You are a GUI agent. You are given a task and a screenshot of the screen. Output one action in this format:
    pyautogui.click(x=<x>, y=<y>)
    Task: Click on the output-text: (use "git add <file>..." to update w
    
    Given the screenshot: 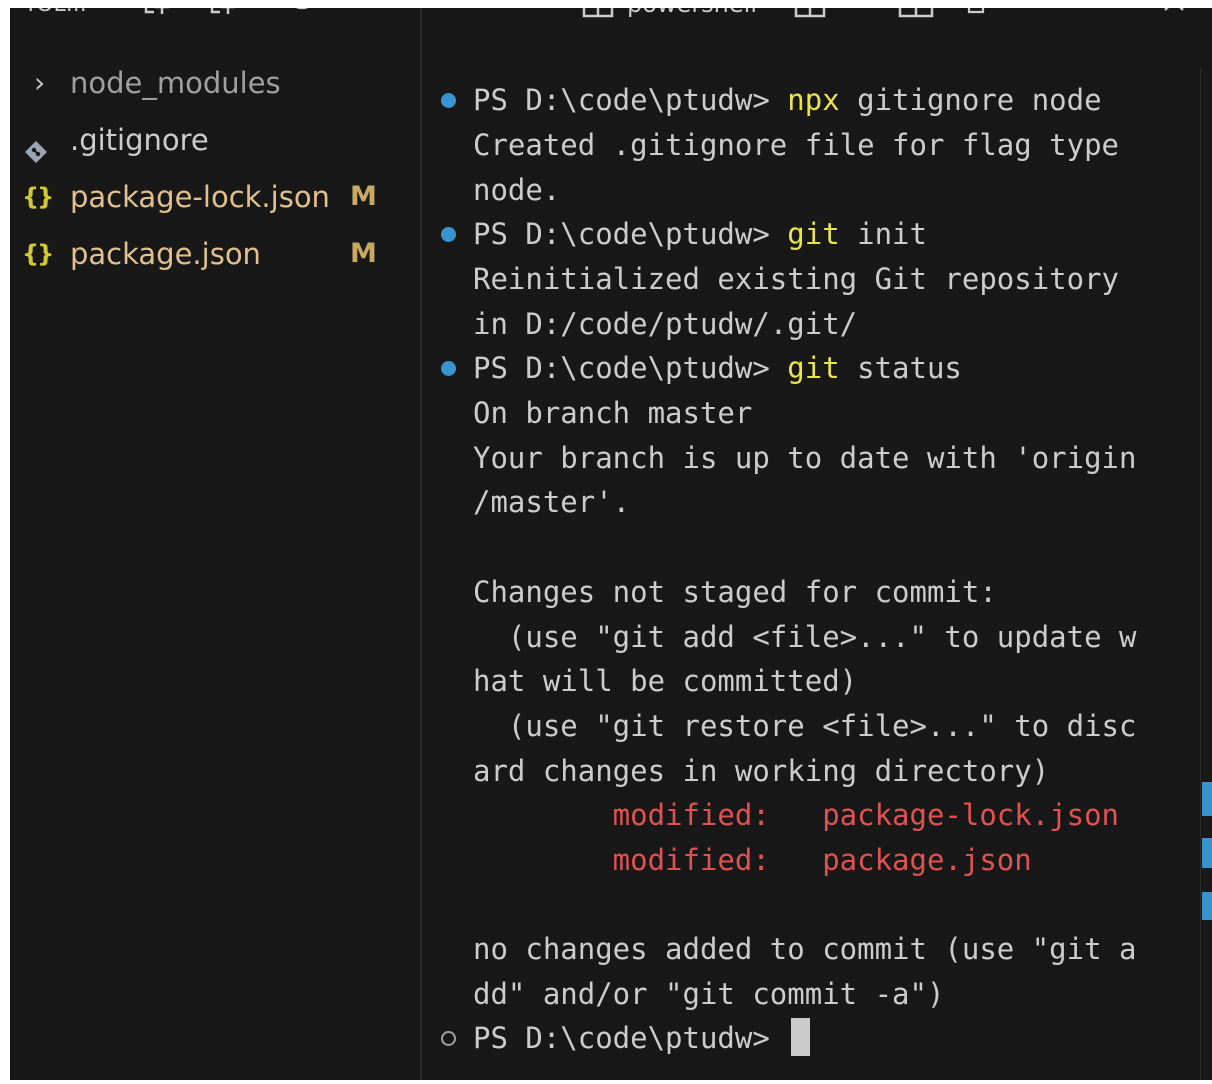 What is the action you would take?
    pyautogui.click(x=805, y=637)
    